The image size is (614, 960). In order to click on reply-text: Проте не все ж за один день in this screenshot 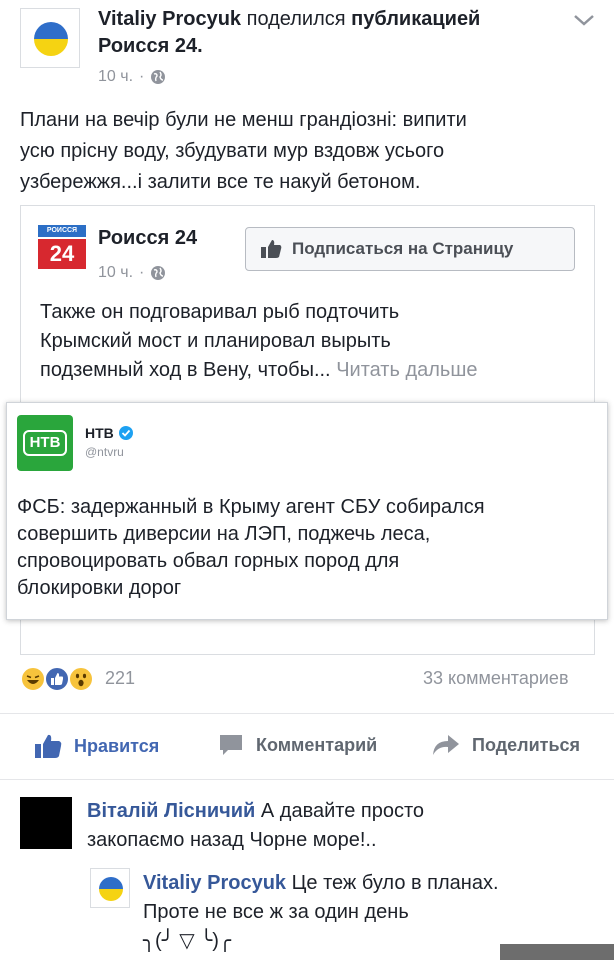, I will do `click(276, 912)`.